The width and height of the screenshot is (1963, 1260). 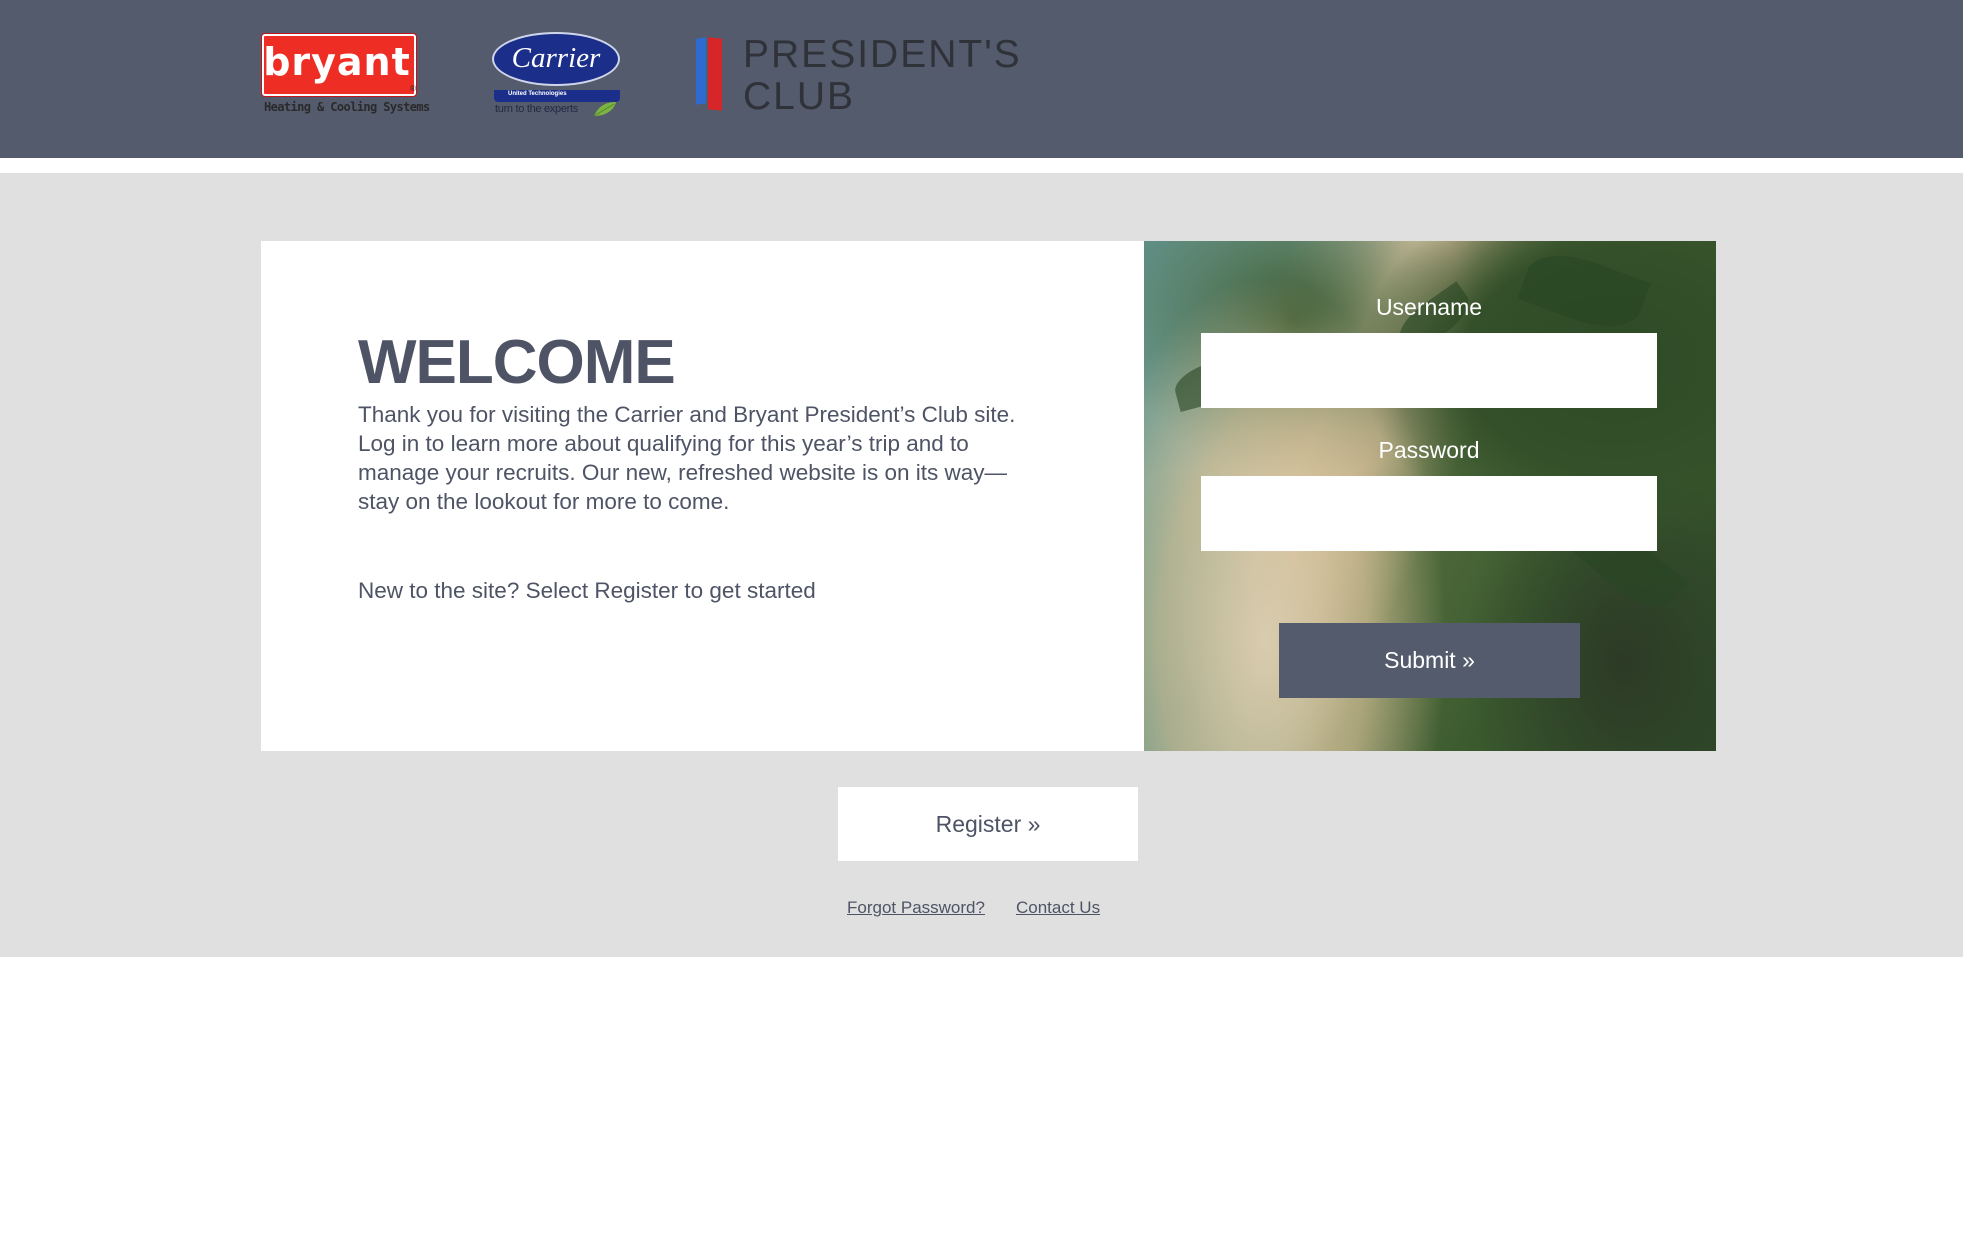 What do you see at coordinates (337, 62) in the screenshot?
I see `bryant-logo-word: bryant` at bounding box center [337, 62].